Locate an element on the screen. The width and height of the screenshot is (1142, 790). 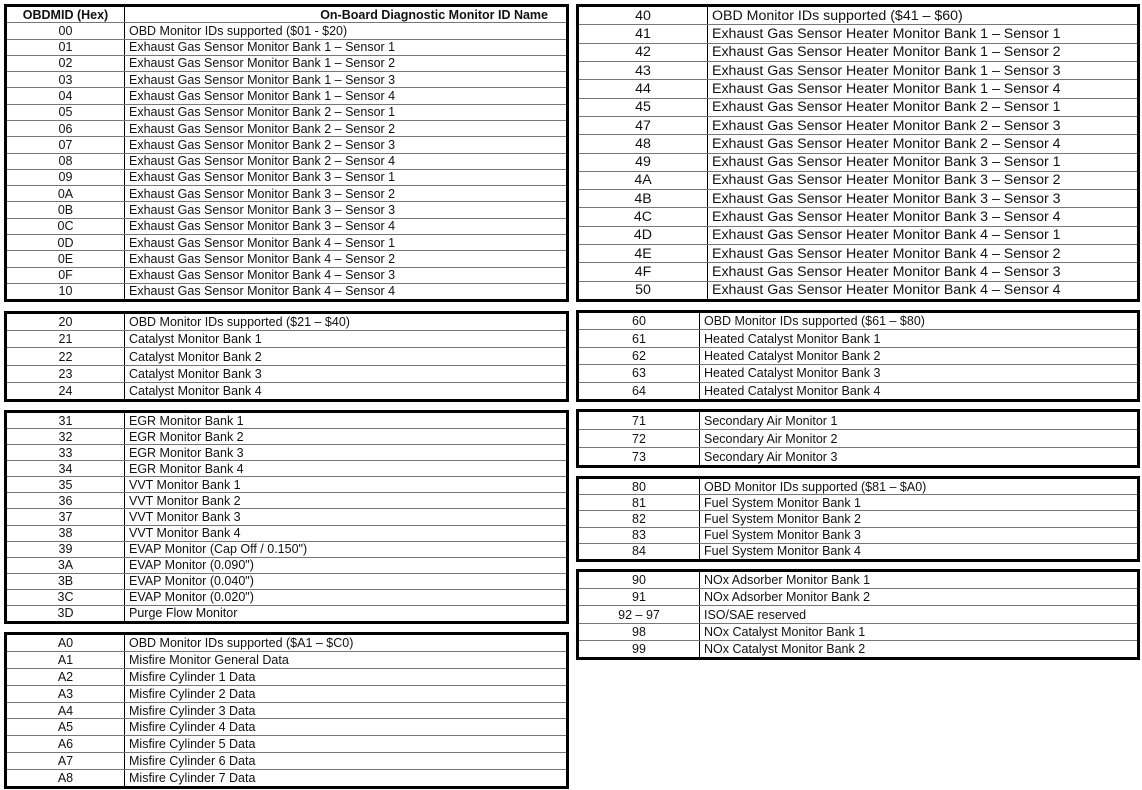
obdmid-cell: 08 is located at coordinates (66, 161).